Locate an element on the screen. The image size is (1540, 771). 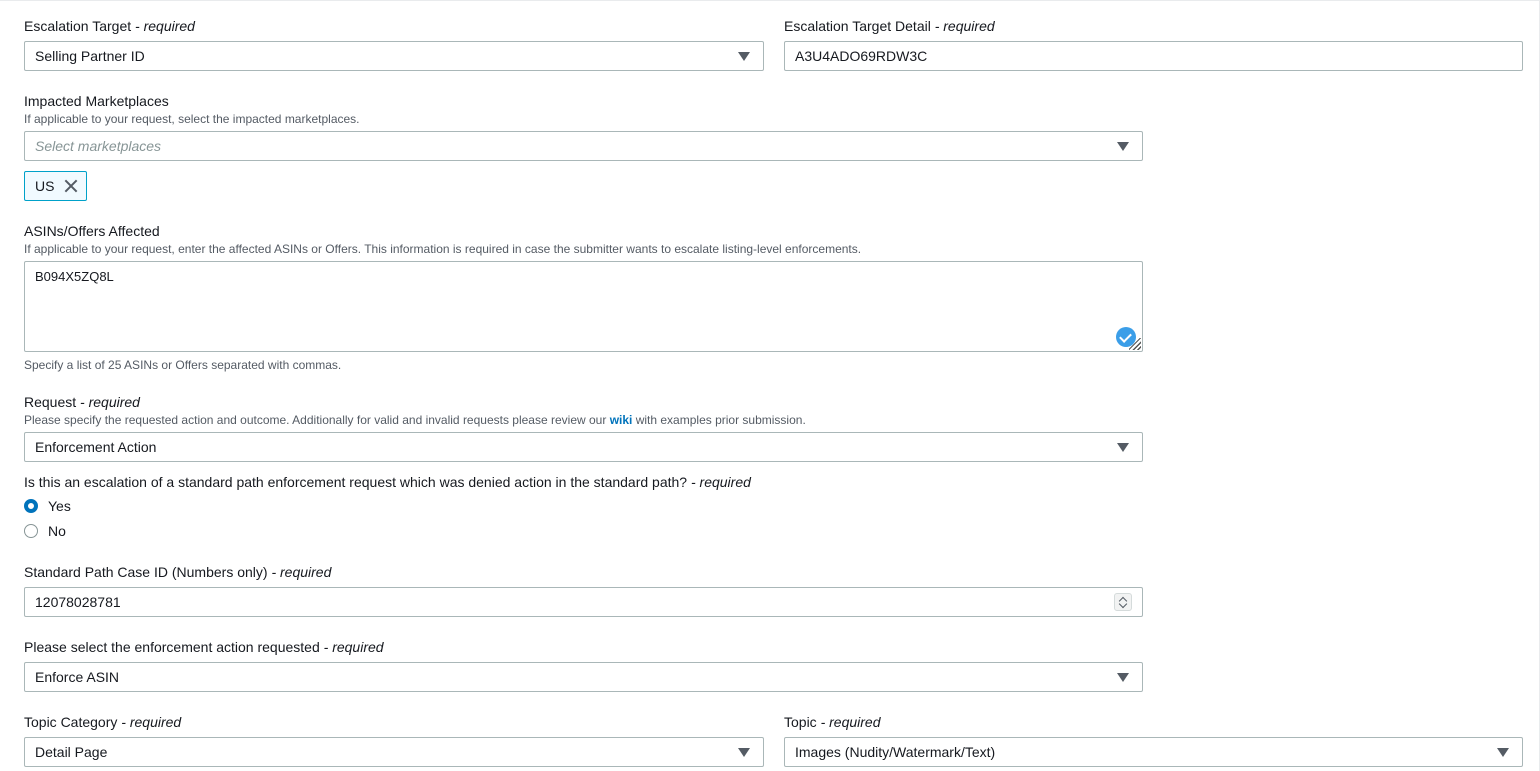
escalation-target-detail-label-text: Escalation Target Detail is located at coordinates (857, 26).